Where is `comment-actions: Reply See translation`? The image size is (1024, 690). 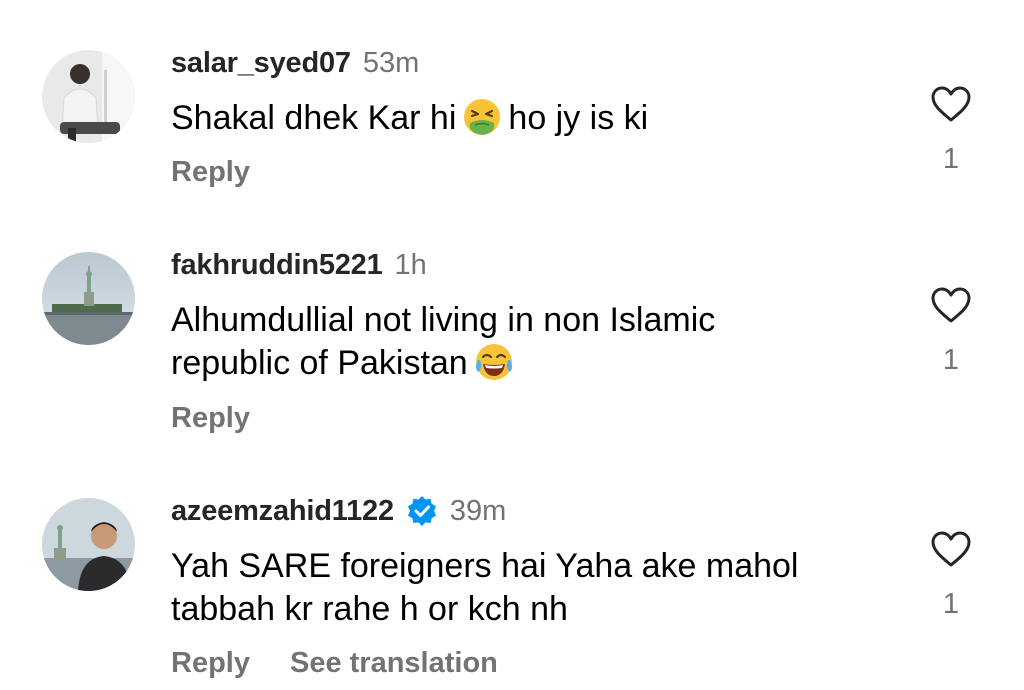
comment-actions: Reply See translation is located at coordinates (354, 663).